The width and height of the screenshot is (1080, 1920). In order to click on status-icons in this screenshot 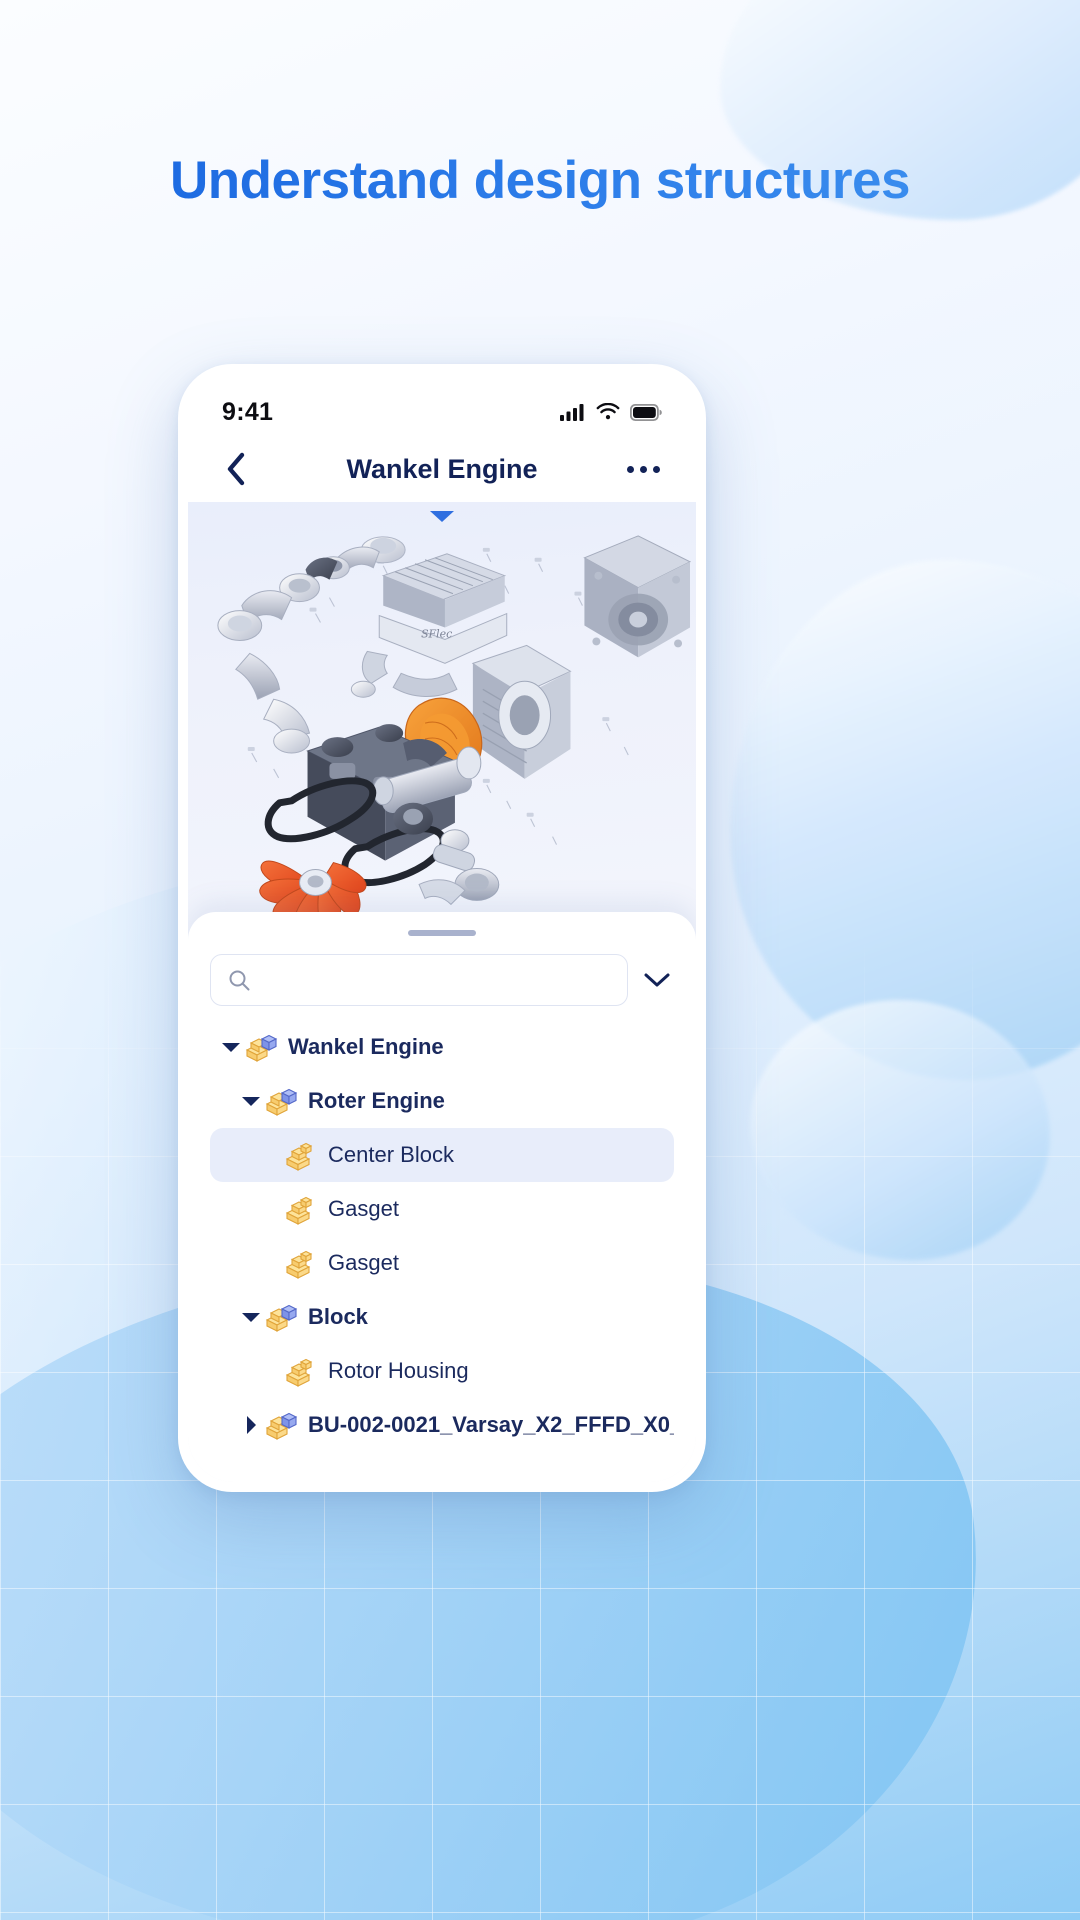, I will do `click(611, 412)`.